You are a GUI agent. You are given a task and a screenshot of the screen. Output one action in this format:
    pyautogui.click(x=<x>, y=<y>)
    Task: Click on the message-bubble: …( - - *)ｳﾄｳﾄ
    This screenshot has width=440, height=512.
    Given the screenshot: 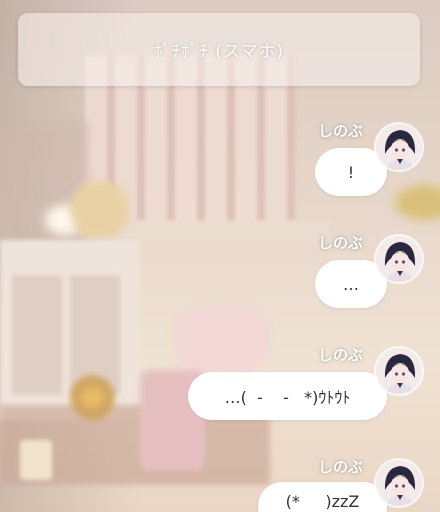 What is the action you would take?
    pyautogui.click(x=287, y=396)
    